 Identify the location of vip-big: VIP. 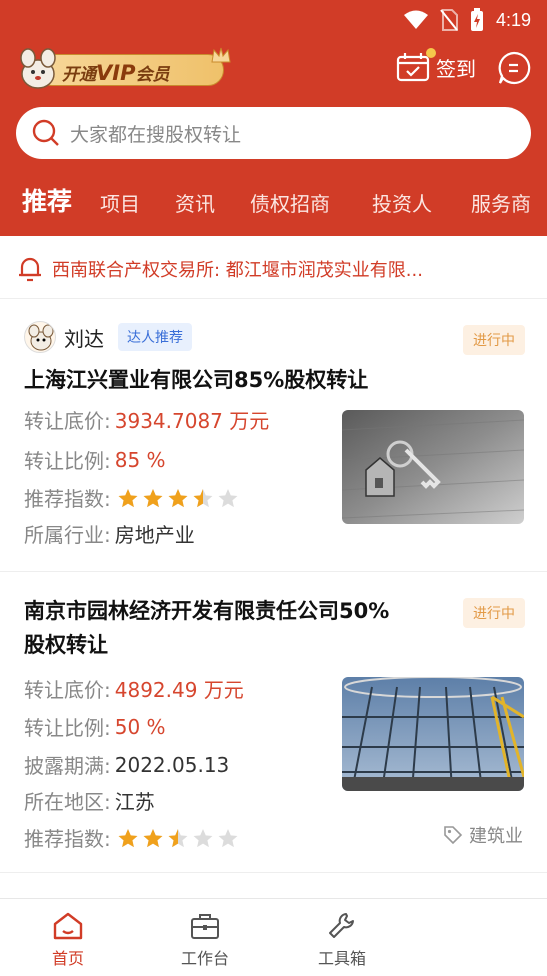
(116, 73).